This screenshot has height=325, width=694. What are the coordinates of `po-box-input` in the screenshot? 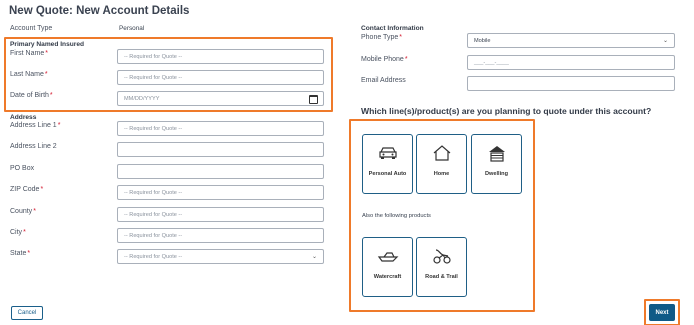 It's located at (220, 171).